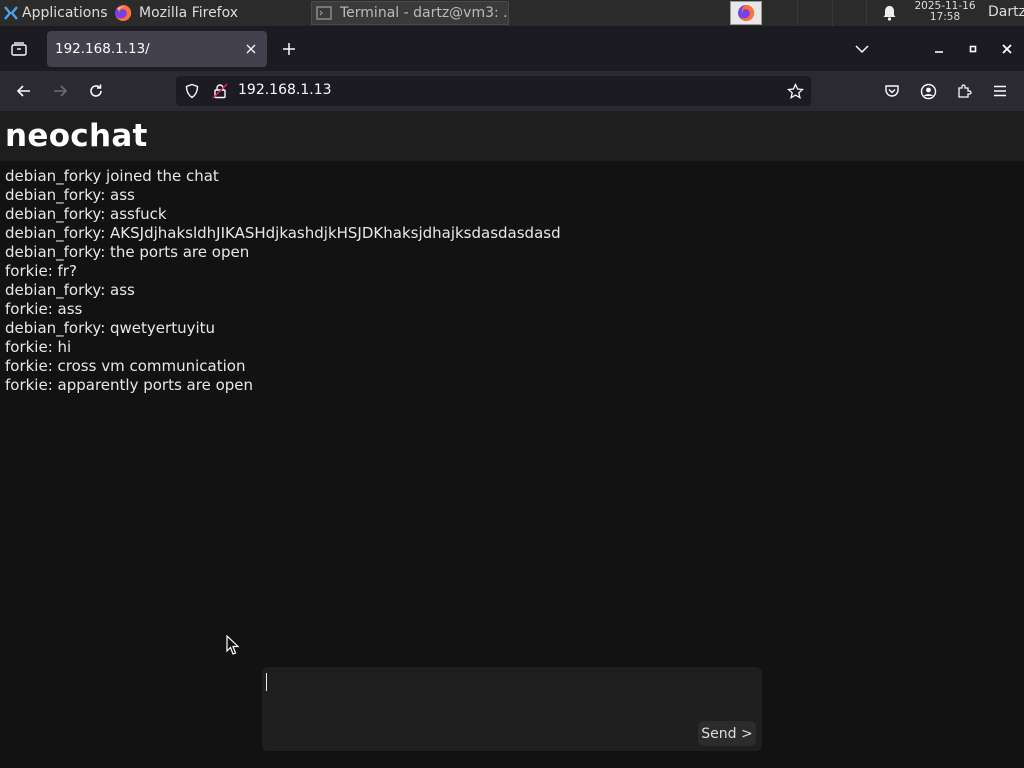 Image resolution: width=1024 pixels, height=768 pixels. Describe the element at coordinates (189, 13) in the screenshot. I see `taskbar-item-label: Mozilla Firefox` at that location.